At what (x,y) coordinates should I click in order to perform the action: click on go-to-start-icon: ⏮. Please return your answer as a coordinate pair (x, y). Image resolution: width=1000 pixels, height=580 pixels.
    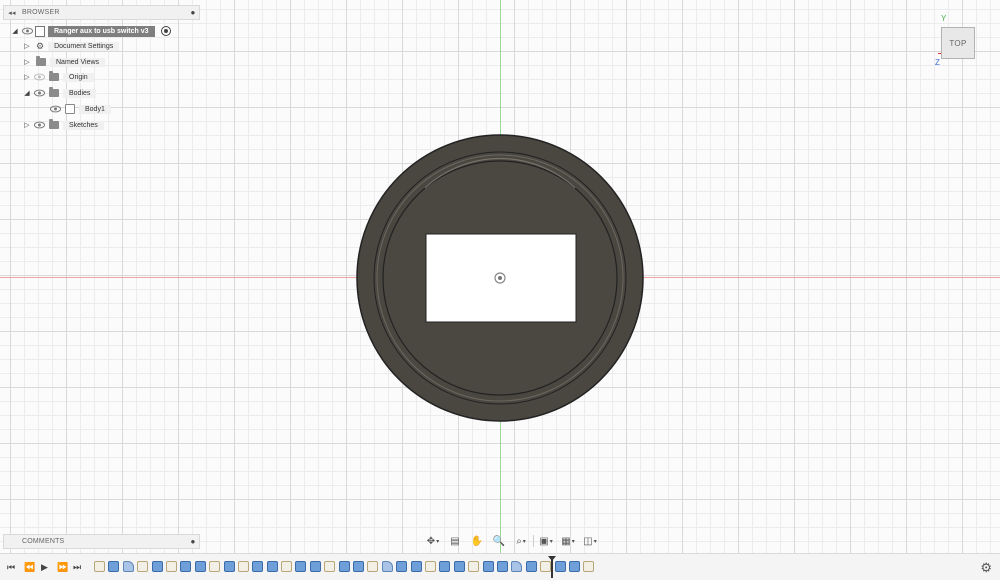
    Looking at the image, I should click on (11, 567).